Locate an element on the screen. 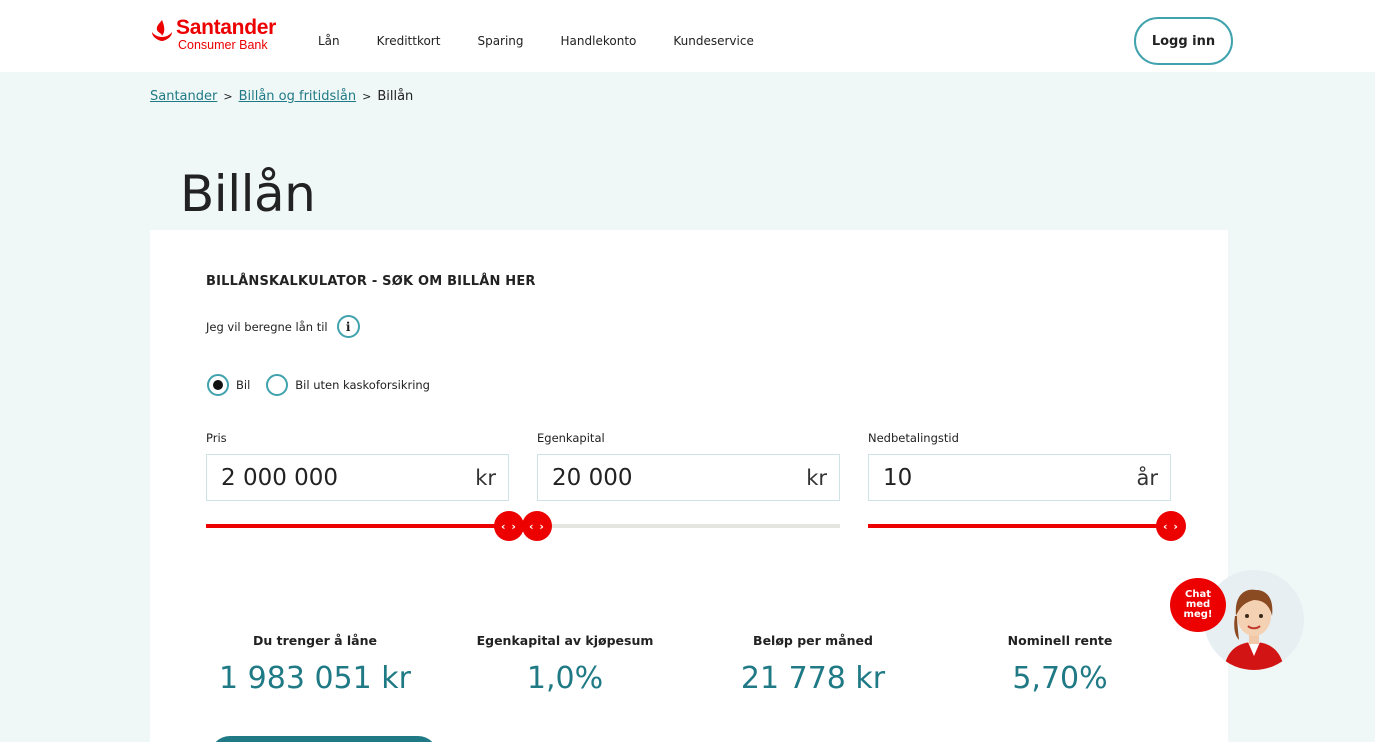 The width and height of the screenshot is (1375, 742). radio-bil: Bil is located at coordinates (228, 385).